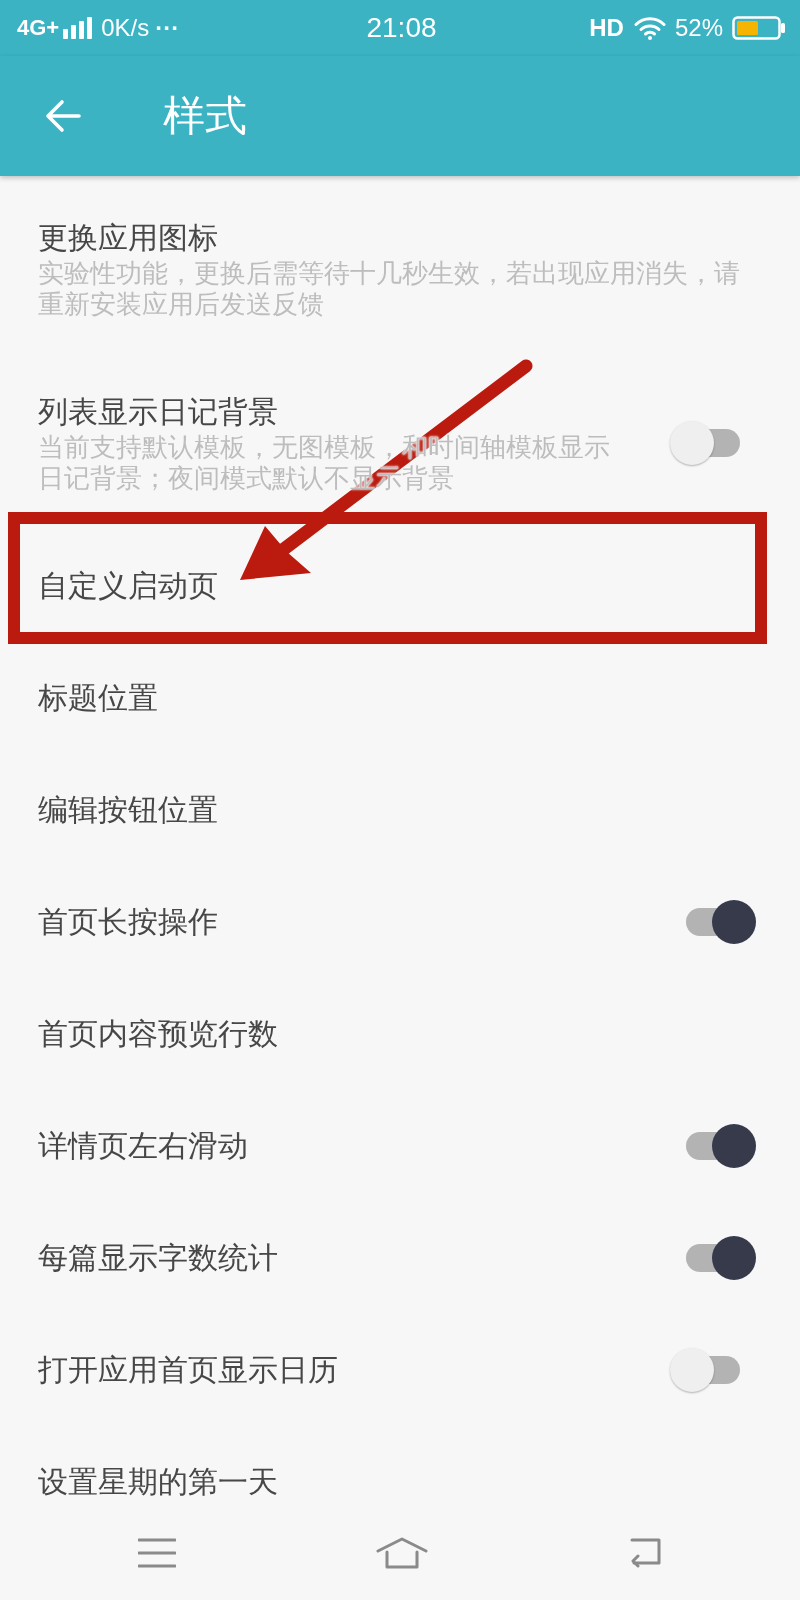  I want to click on setting-title: 打开应用首页显示日历, so click(188, 1370).